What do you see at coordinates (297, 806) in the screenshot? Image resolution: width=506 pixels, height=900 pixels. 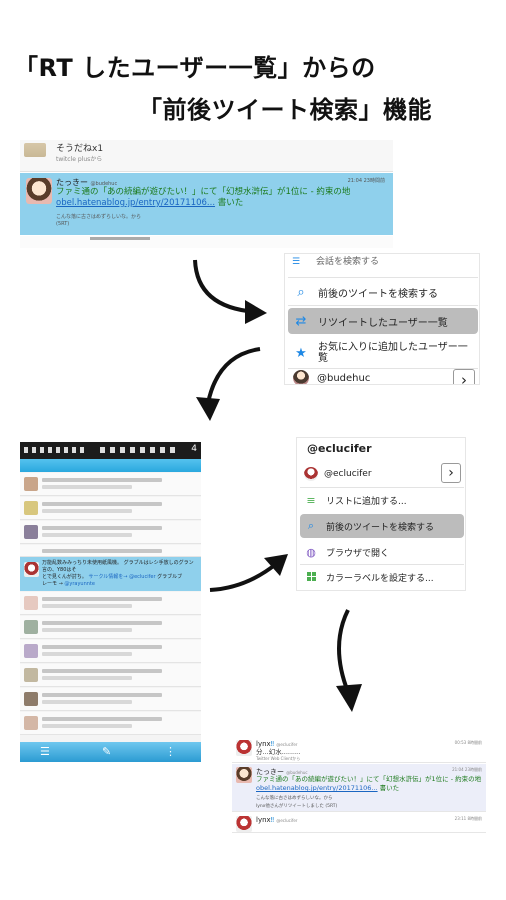 I see `retweeted-by: lynx他さんがリツイートしました (5RT)` at bounding box center [297, 806].